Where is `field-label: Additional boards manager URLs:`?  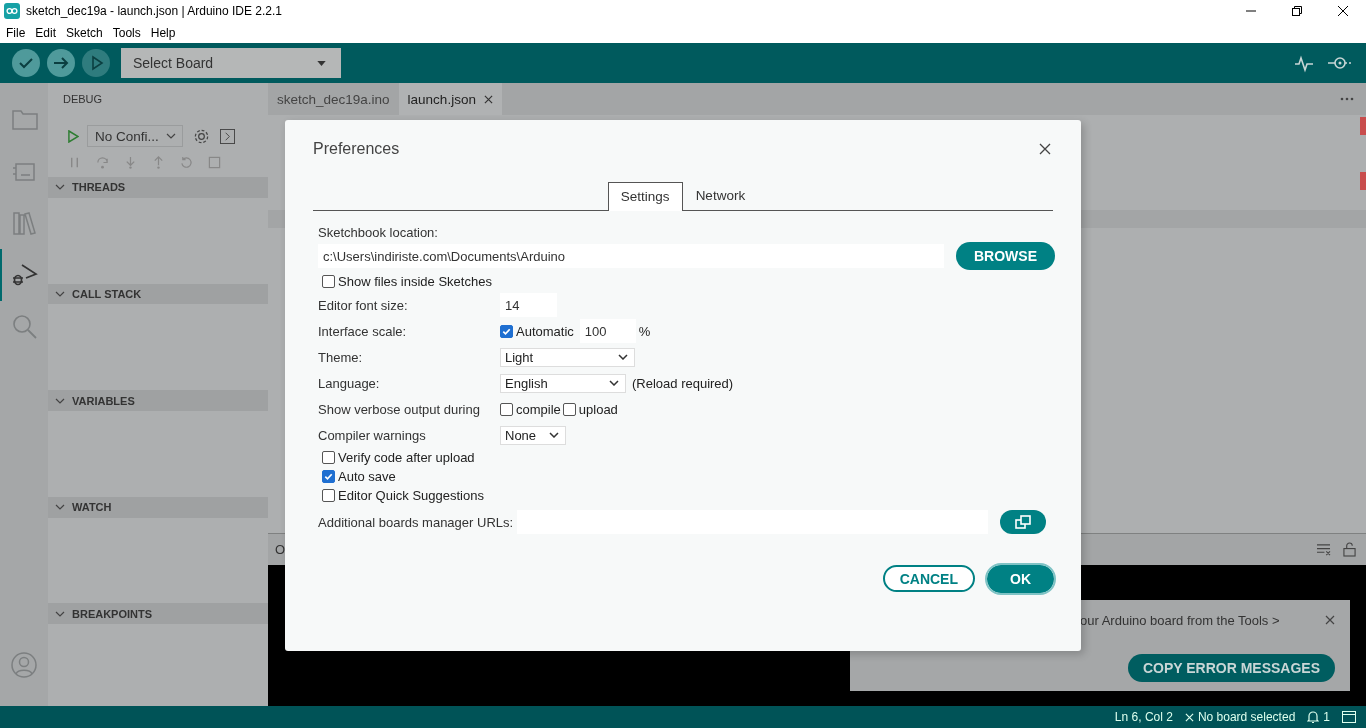
field-label: Additional boards manager URLs: is located at coordinates (416, 522).